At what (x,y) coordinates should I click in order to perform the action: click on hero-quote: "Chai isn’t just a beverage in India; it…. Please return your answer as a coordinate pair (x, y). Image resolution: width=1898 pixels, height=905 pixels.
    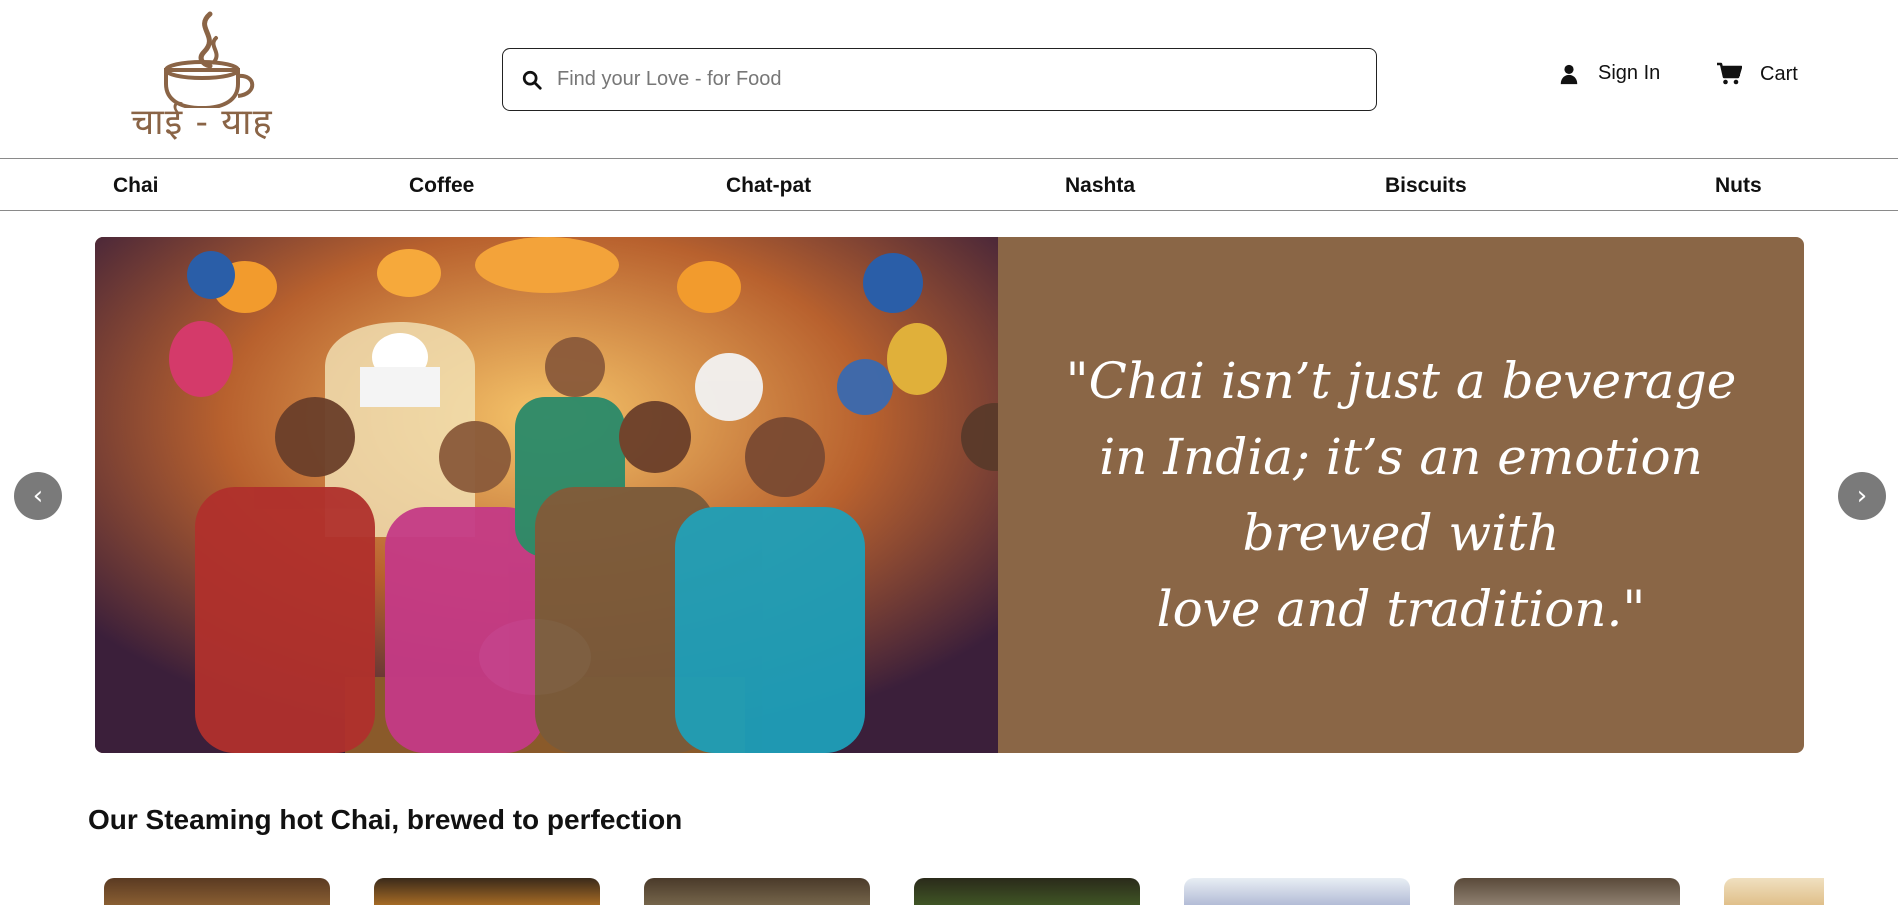
    Looking at the image, I should click on (1401, 495).